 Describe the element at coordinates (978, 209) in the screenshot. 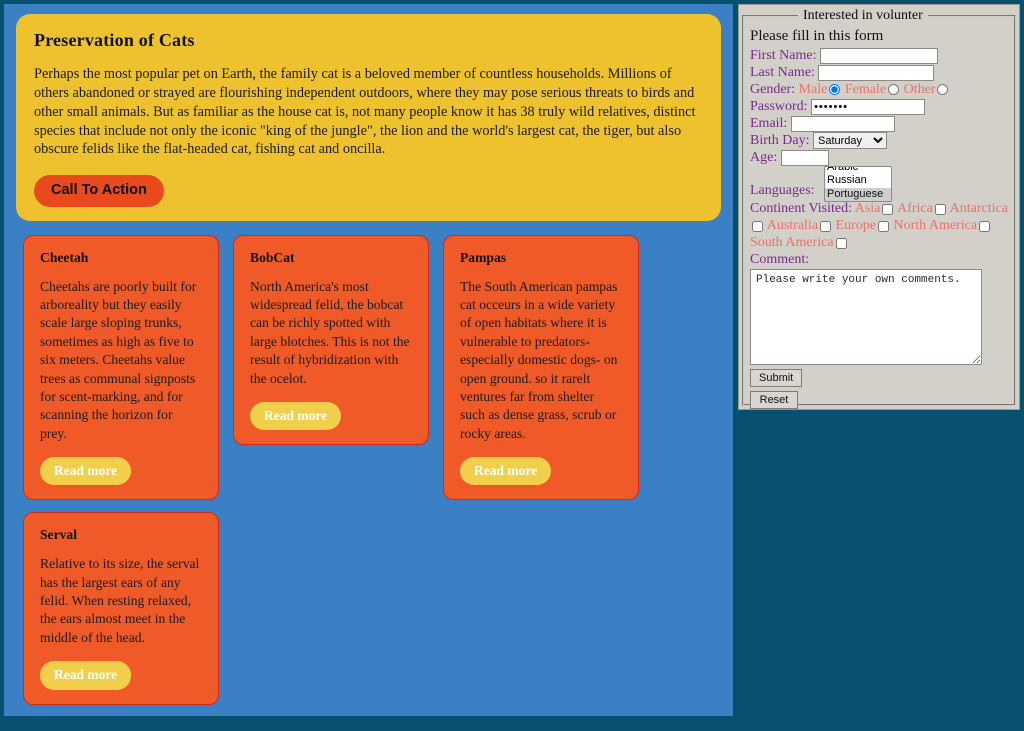

I see `continent-option-antarctica-label: Antarctica` at that location.